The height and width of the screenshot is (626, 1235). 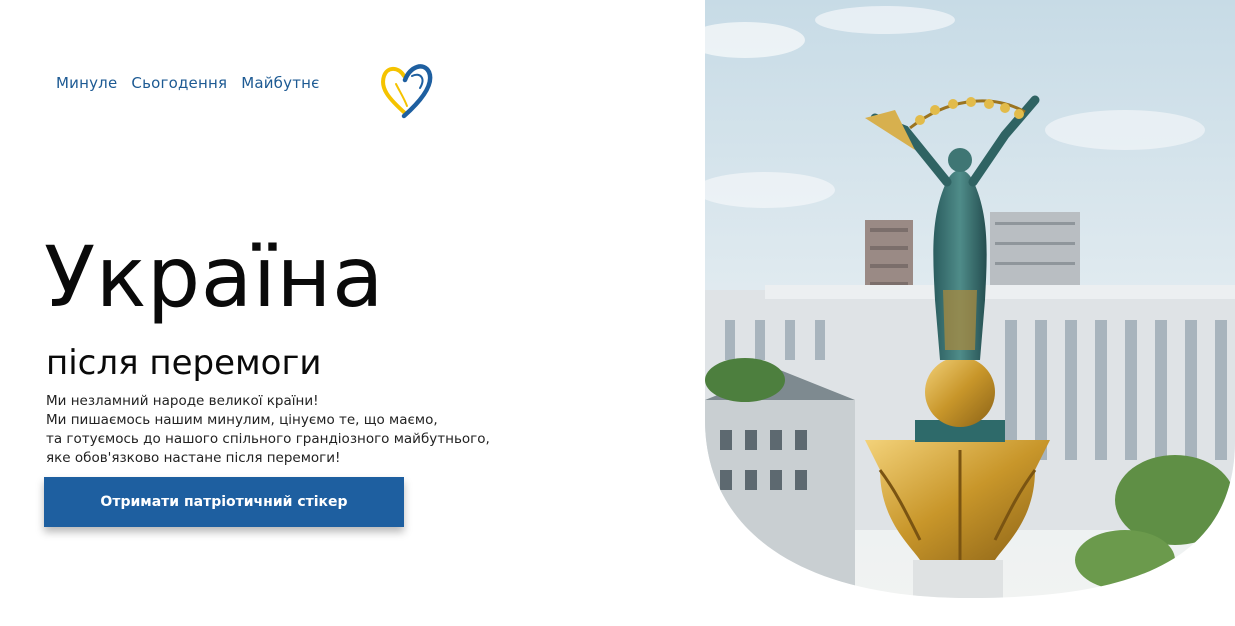 What do you see at coordinates (86, 83) in the screenshot?
I see `nav-item-past: Минуле` at bounding box center [86, 83].